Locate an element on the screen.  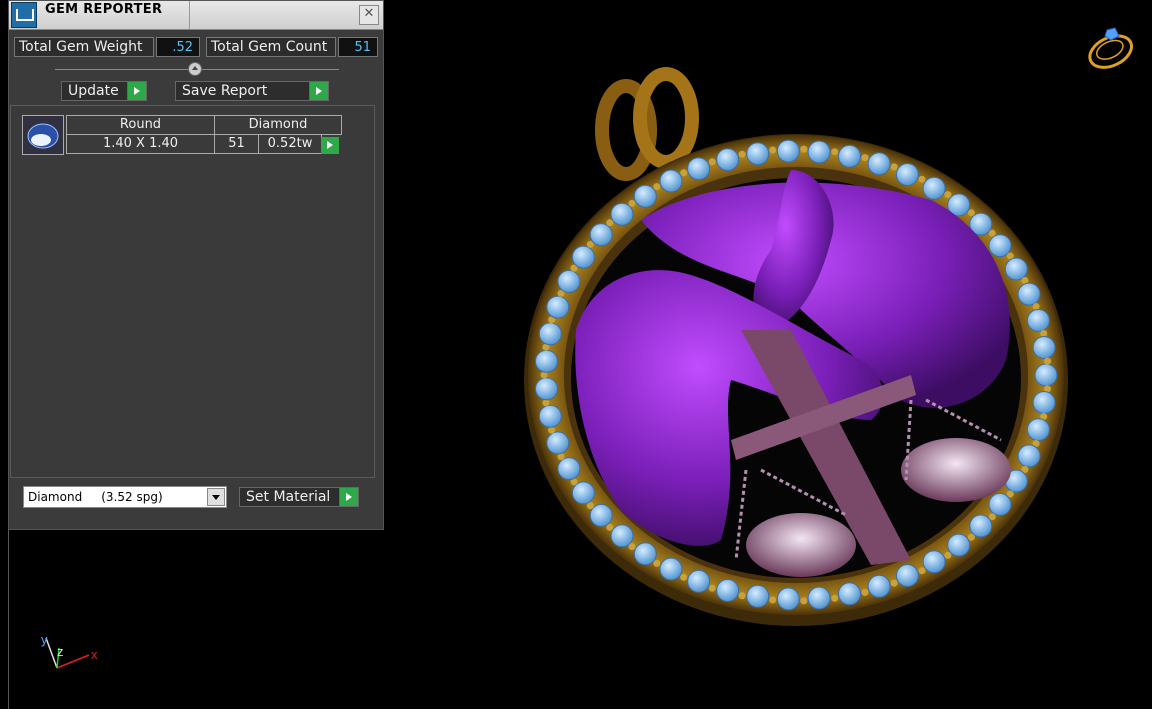
chevron-down-icon is located at coordinates (216, 497).